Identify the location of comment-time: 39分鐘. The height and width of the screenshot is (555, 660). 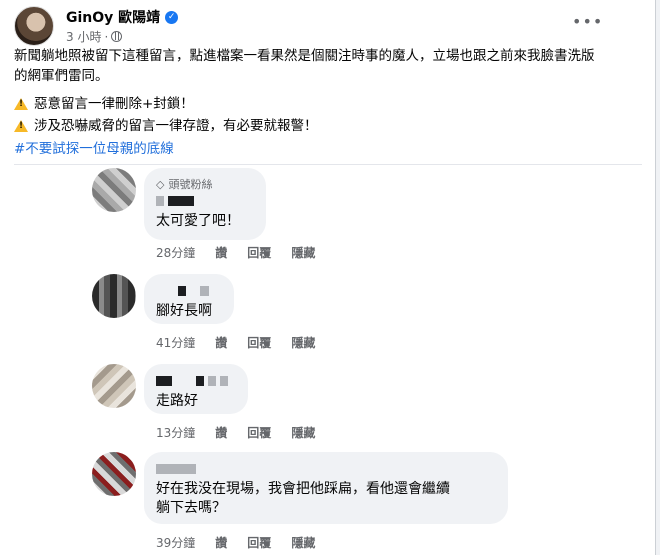
(175, 542).